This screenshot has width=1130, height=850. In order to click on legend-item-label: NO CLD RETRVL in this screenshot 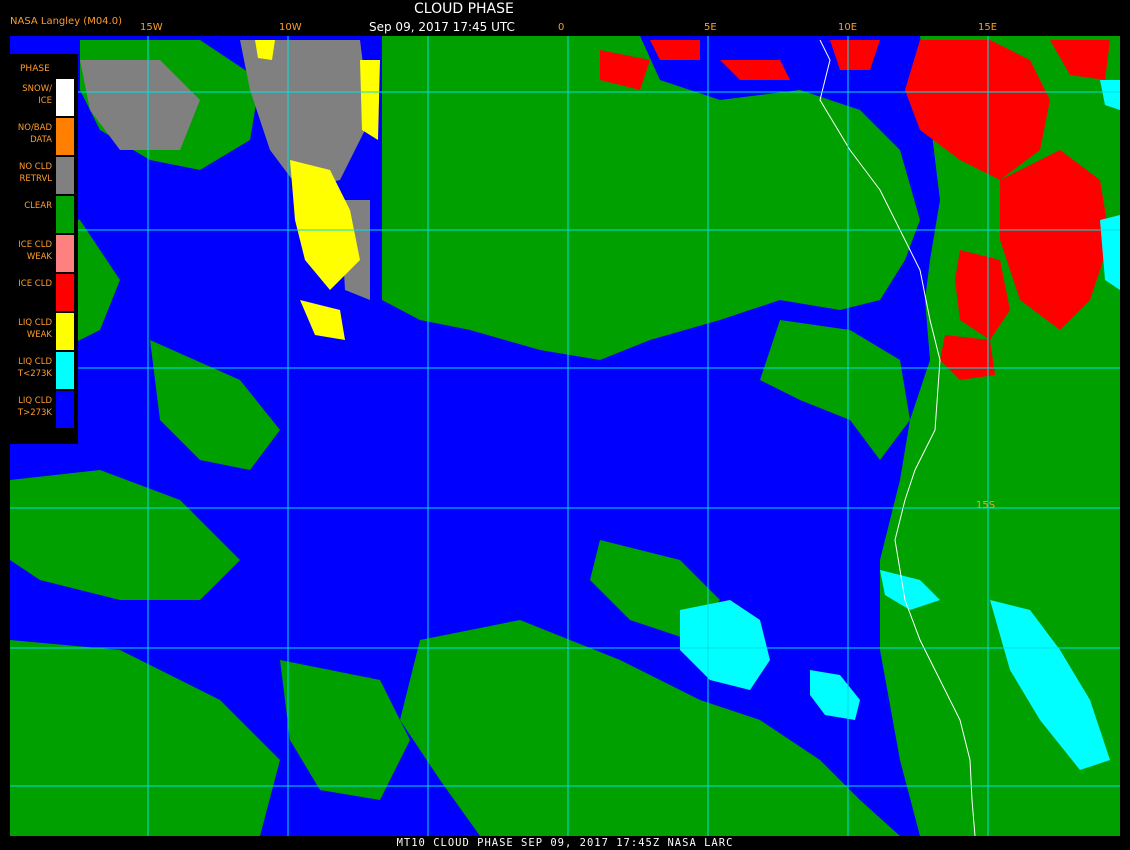, I will do `click(35, 173)`.